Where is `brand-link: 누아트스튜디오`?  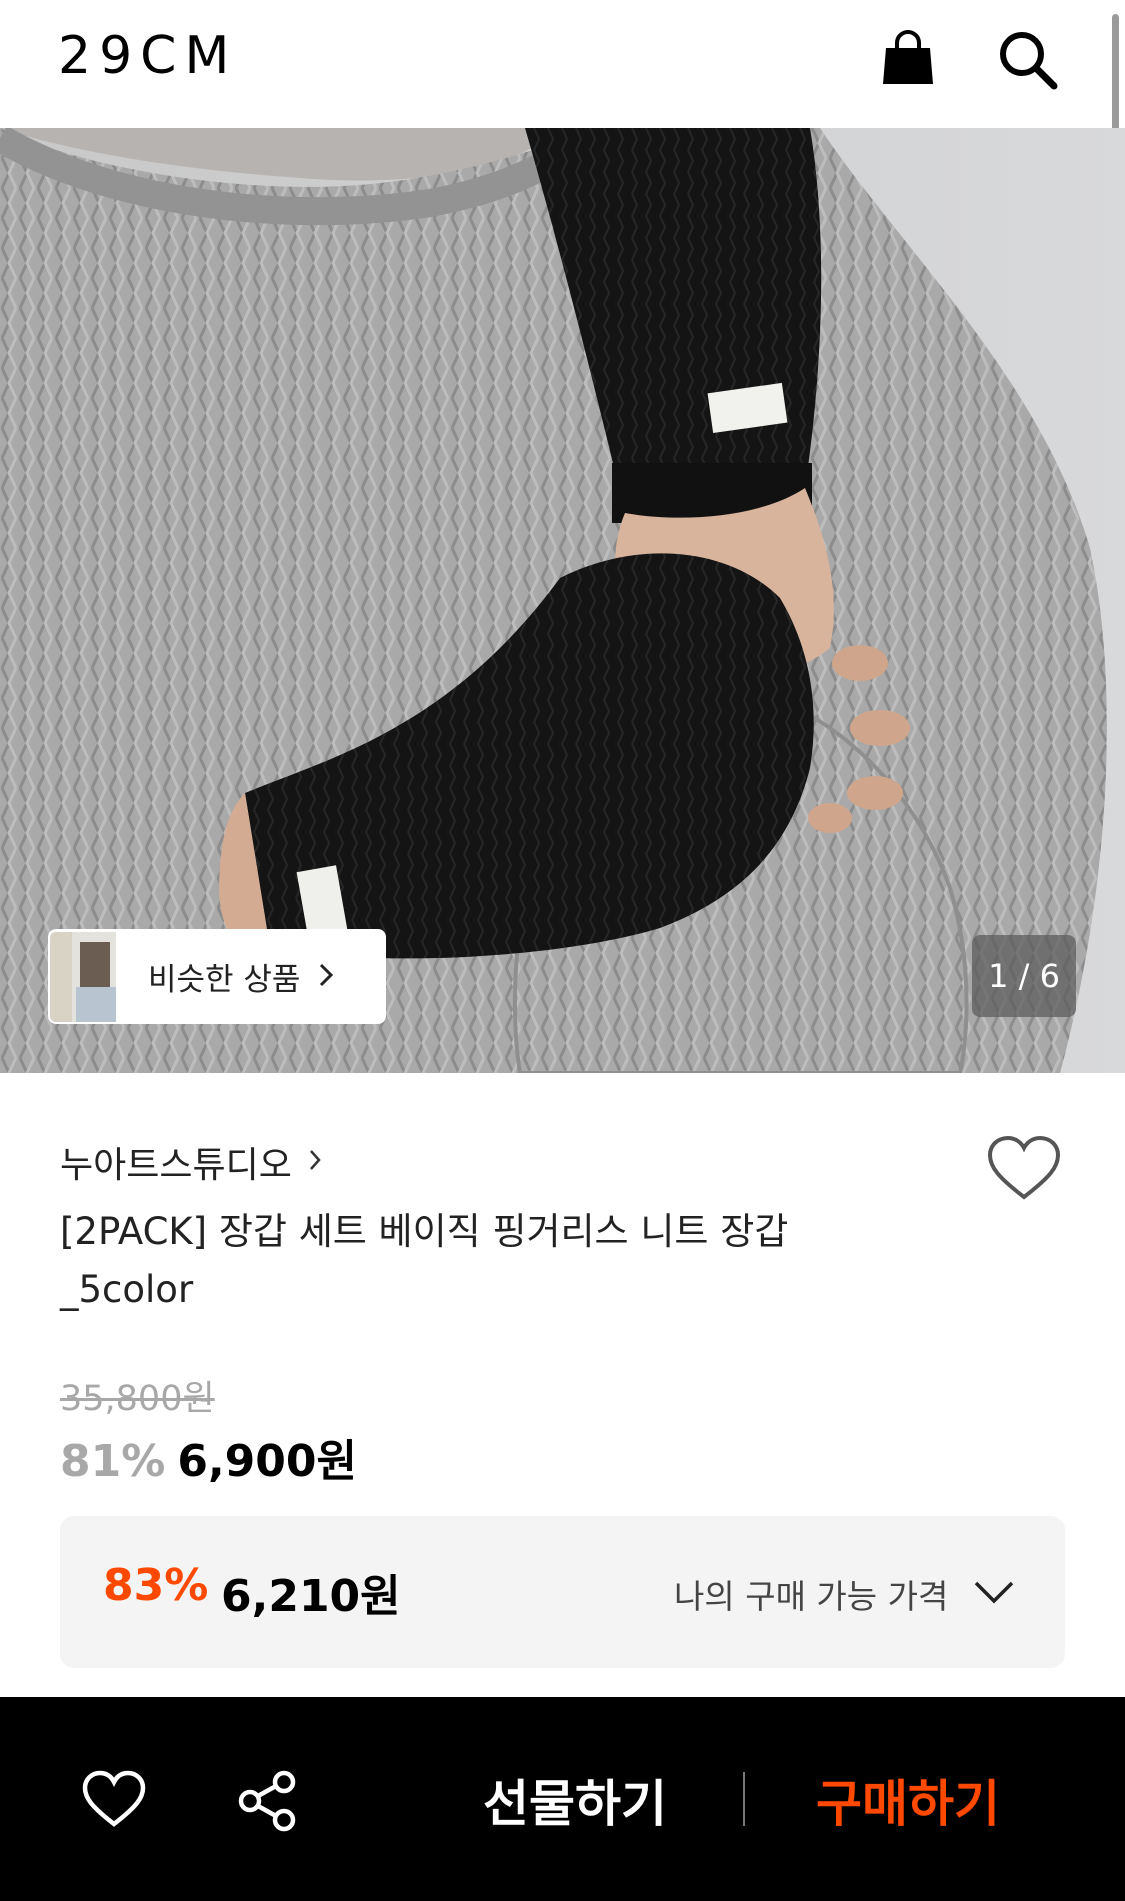 brand-link: 누아트스튜디오 is located at coordinates (191, 1162).